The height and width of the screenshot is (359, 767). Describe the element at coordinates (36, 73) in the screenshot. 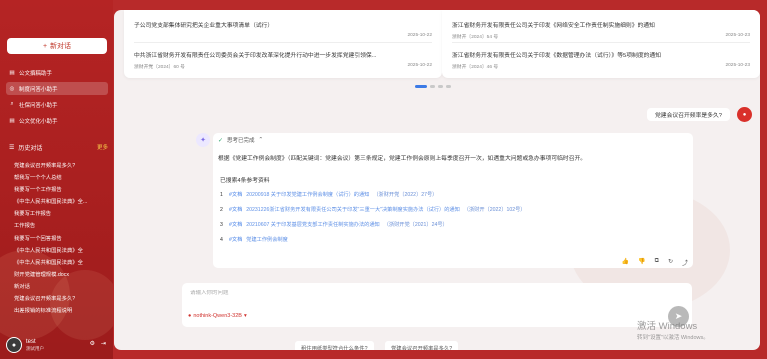

I see `nav-item-label: 公文撰稿助手` at that location.